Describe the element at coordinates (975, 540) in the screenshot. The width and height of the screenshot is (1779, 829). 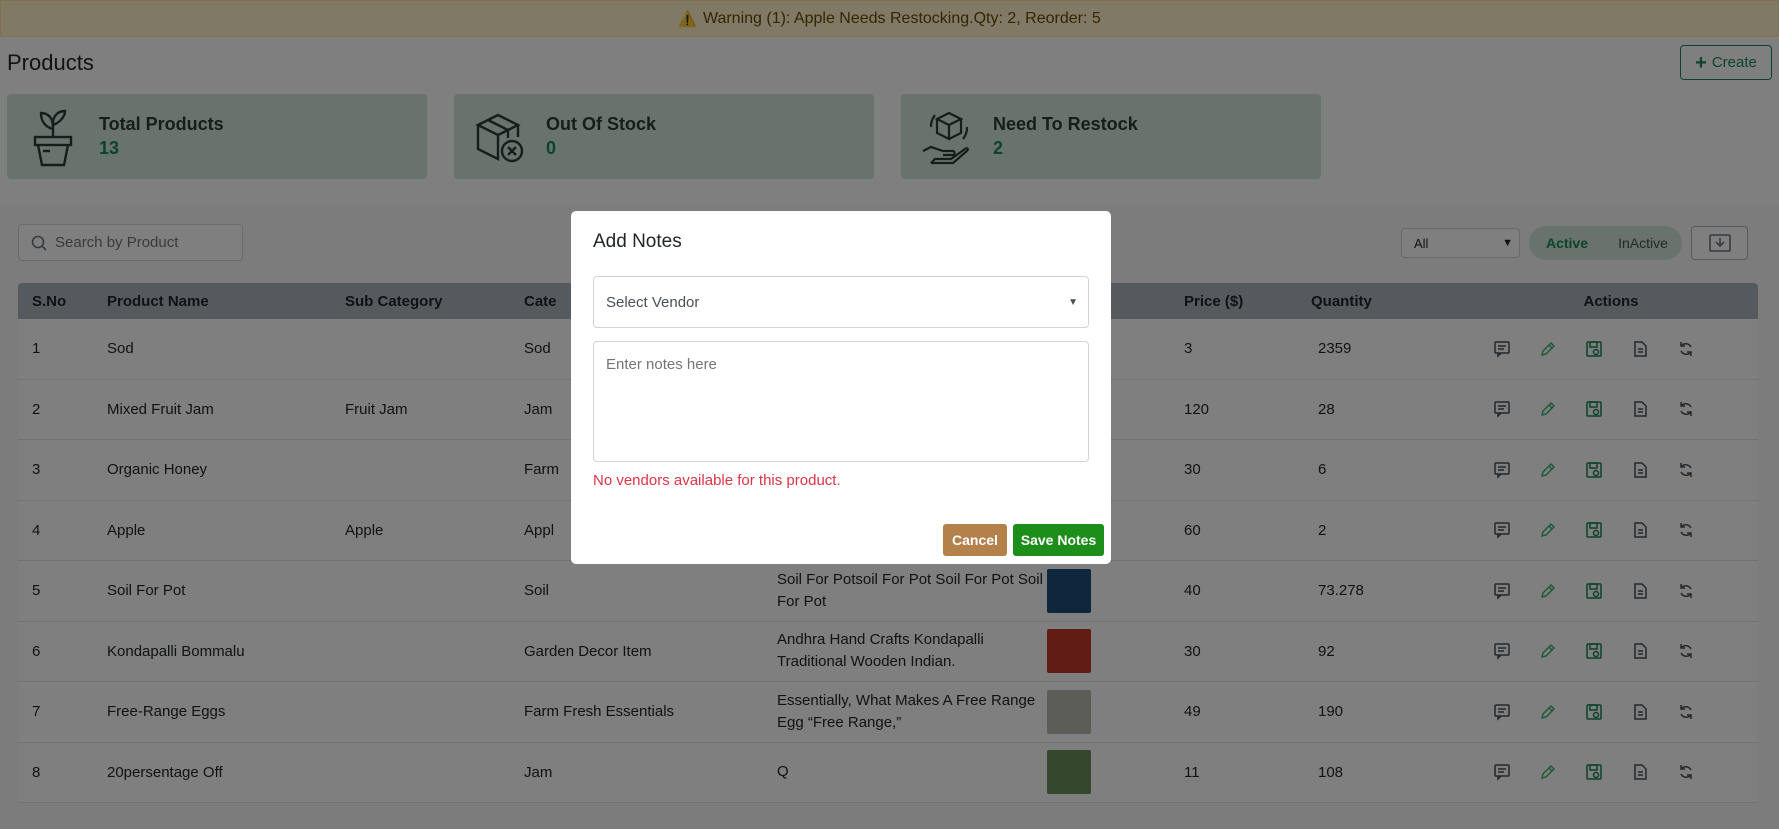
I see `cancel-button: Cancel` at that location.